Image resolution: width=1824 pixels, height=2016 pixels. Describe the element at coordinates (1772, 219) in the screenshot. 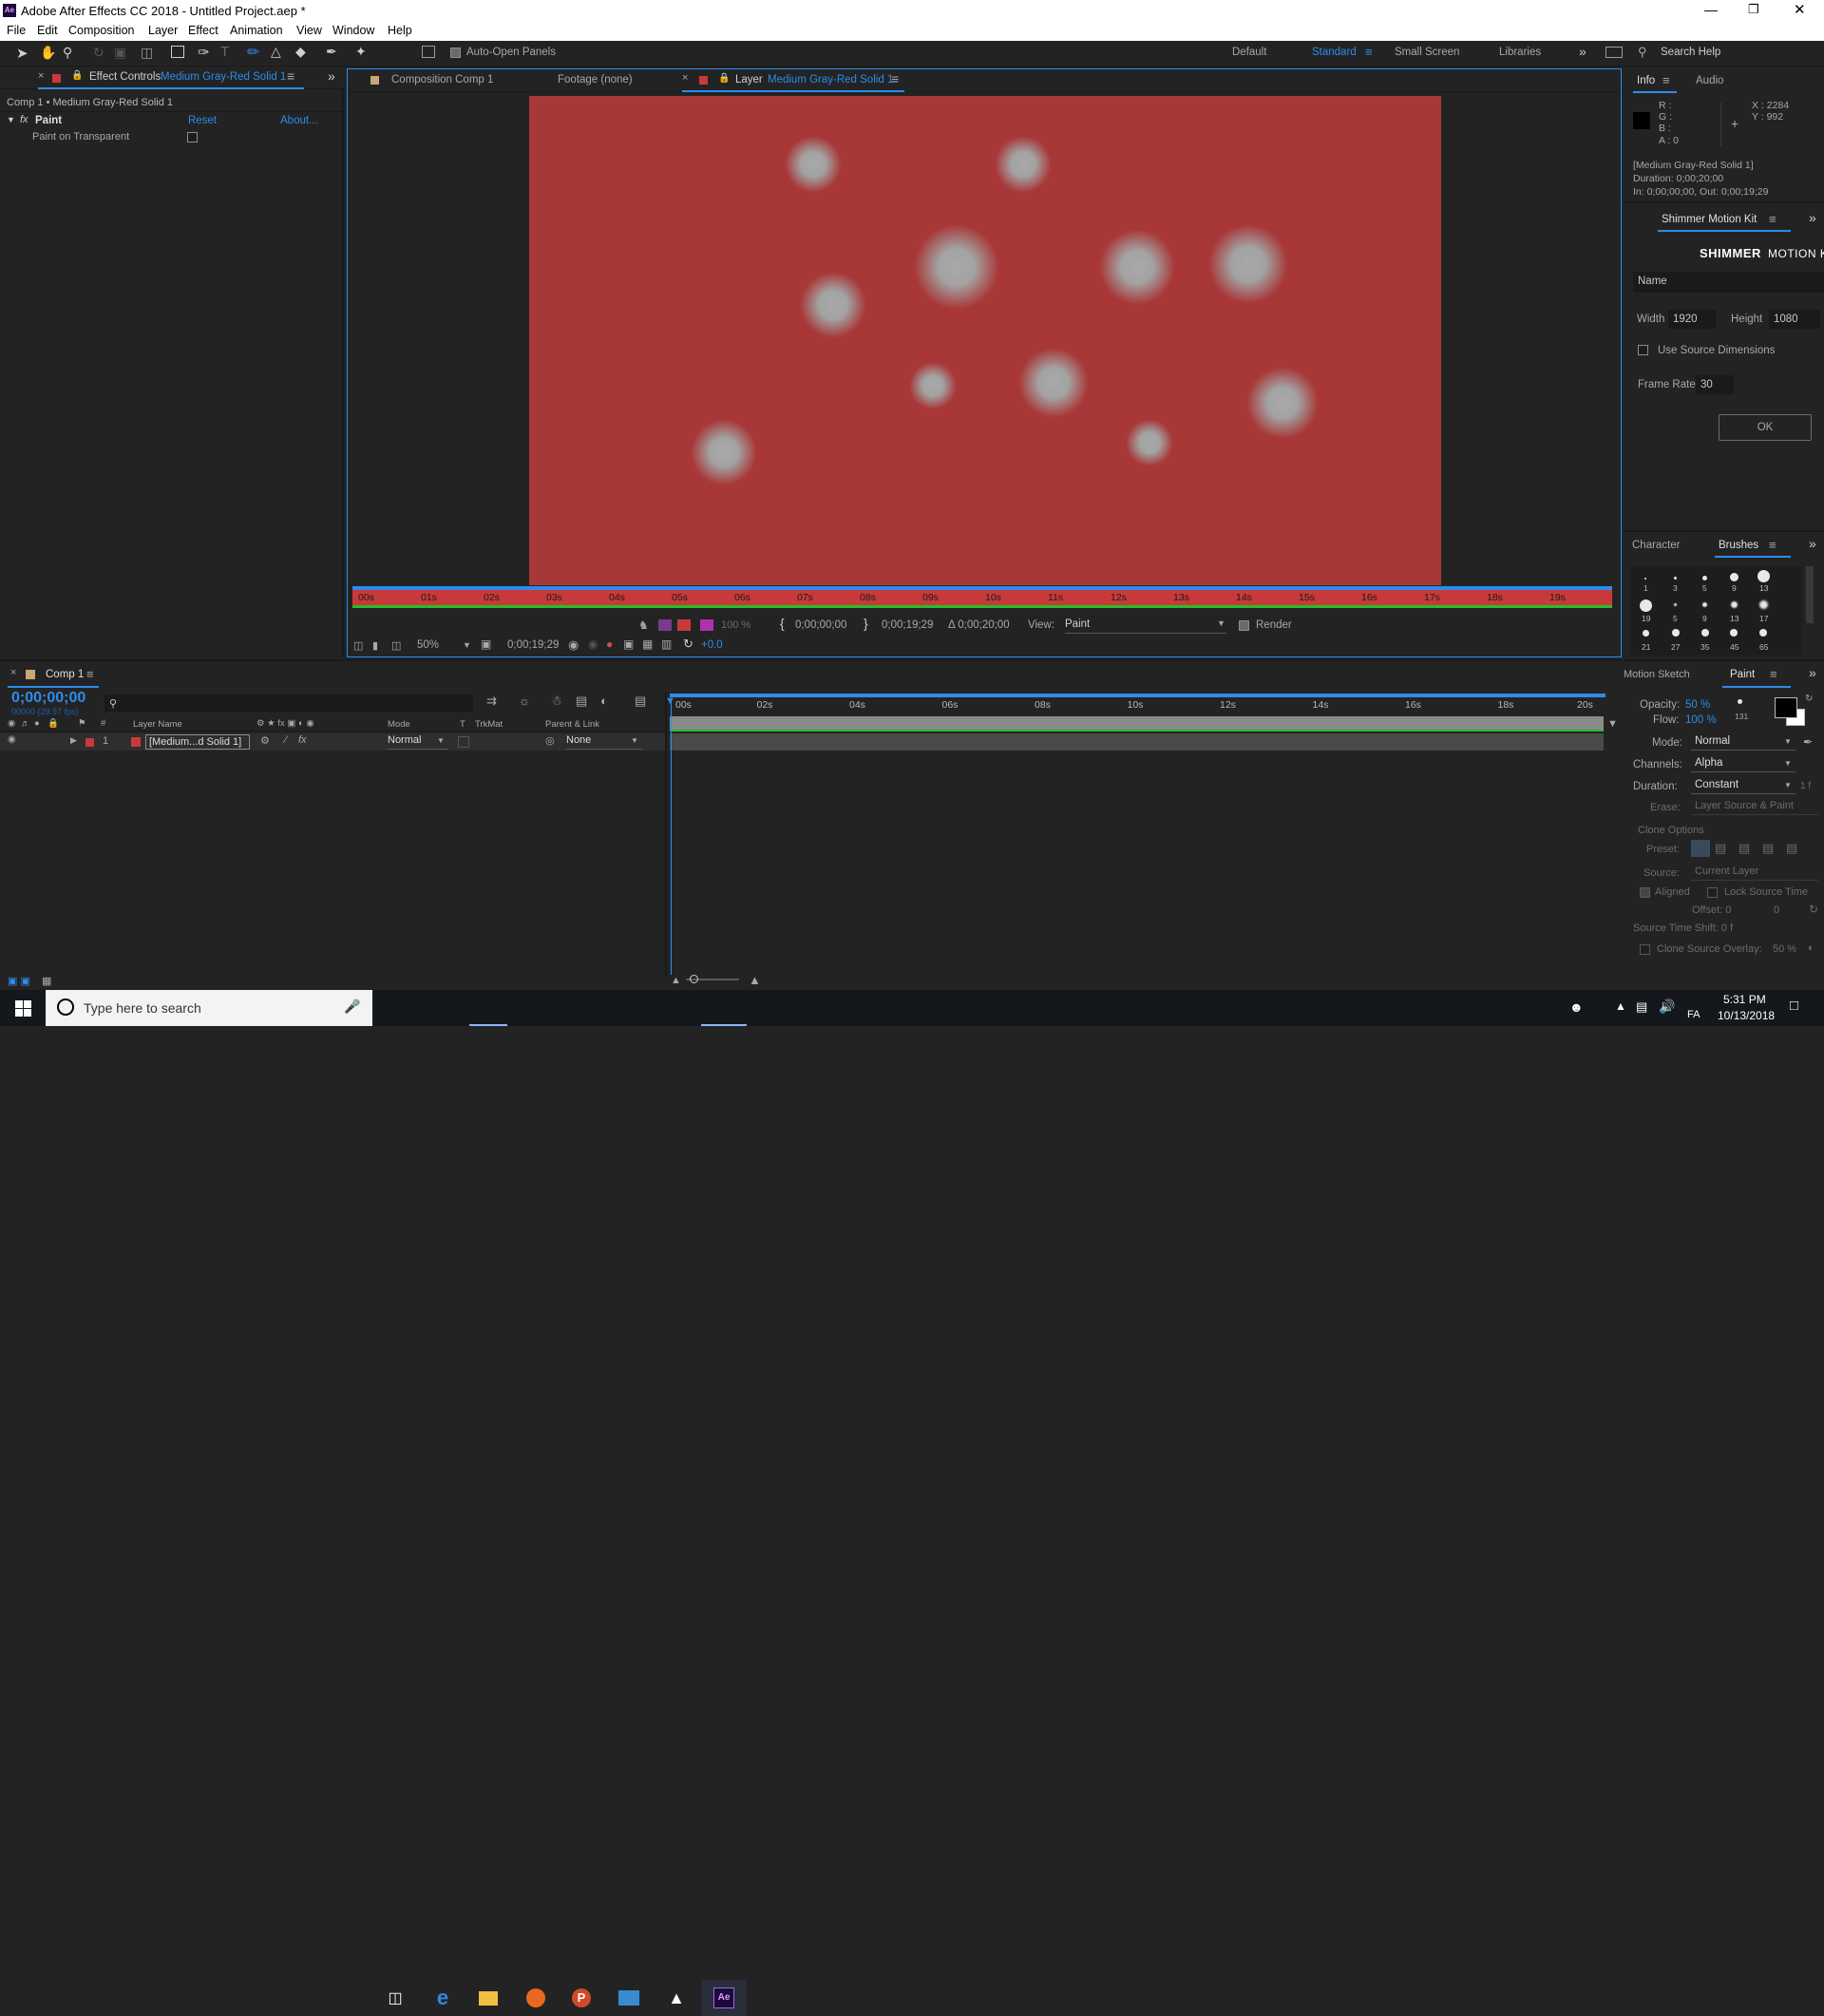

I see `shimmer-menu-icon: ≡` at that location.